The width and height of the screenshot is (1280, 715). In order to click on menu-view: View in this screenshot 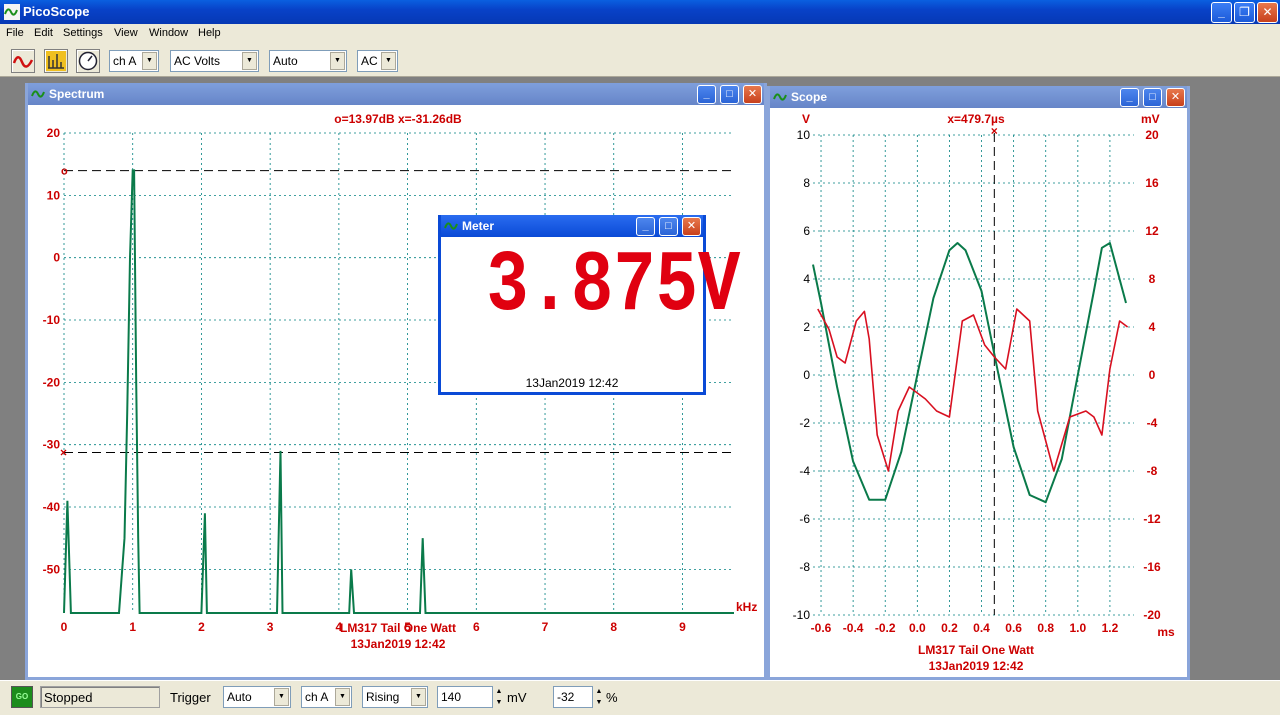, I will do `click(126, 33)`.